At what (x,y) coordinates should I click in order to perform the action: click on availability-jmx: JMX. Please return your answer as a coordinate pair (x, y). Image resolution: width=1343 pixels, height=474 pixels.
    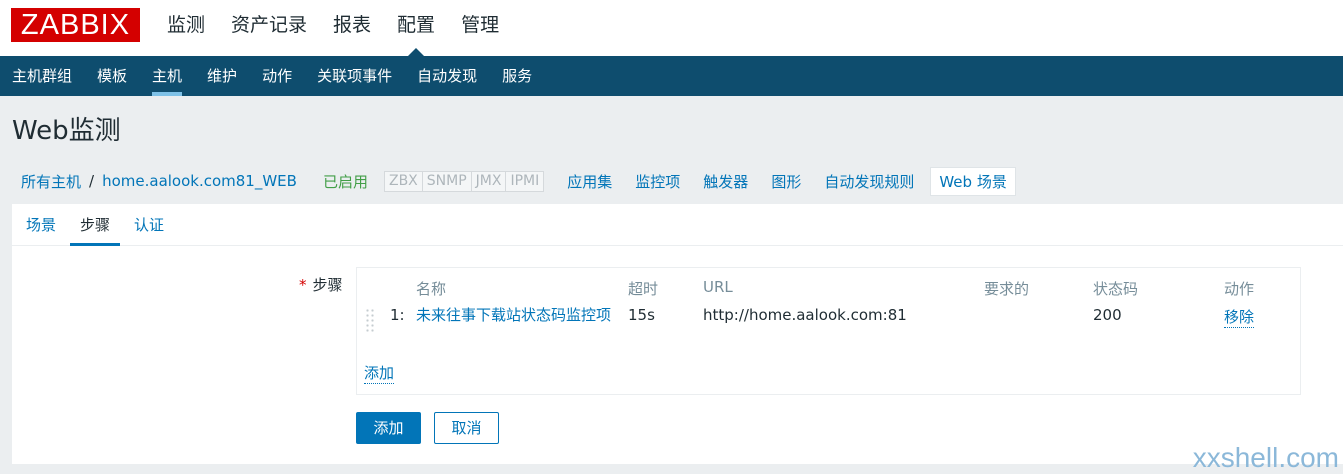
    Looking at the image, I should click on (489, 181).